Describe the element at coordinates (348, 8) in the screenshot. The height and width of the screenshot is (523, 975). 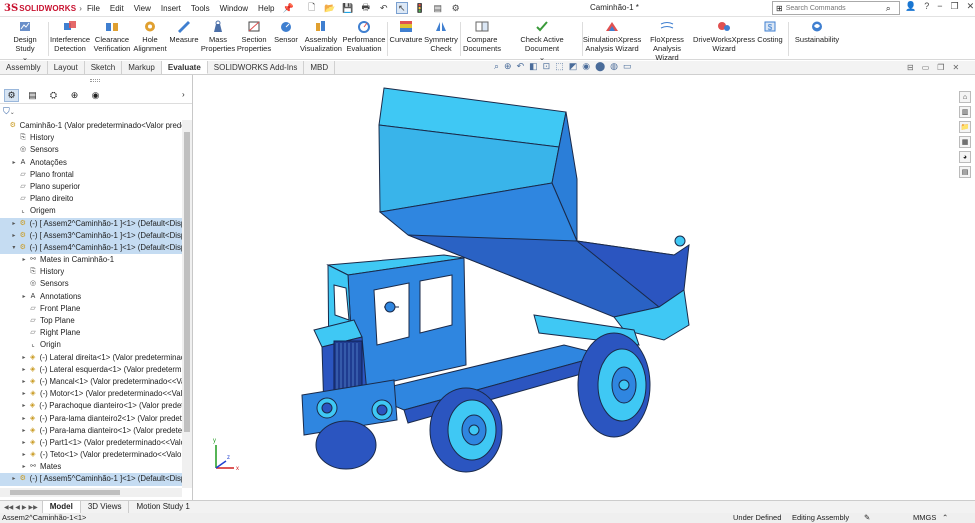
I see `save-icon: 💾` at that location.